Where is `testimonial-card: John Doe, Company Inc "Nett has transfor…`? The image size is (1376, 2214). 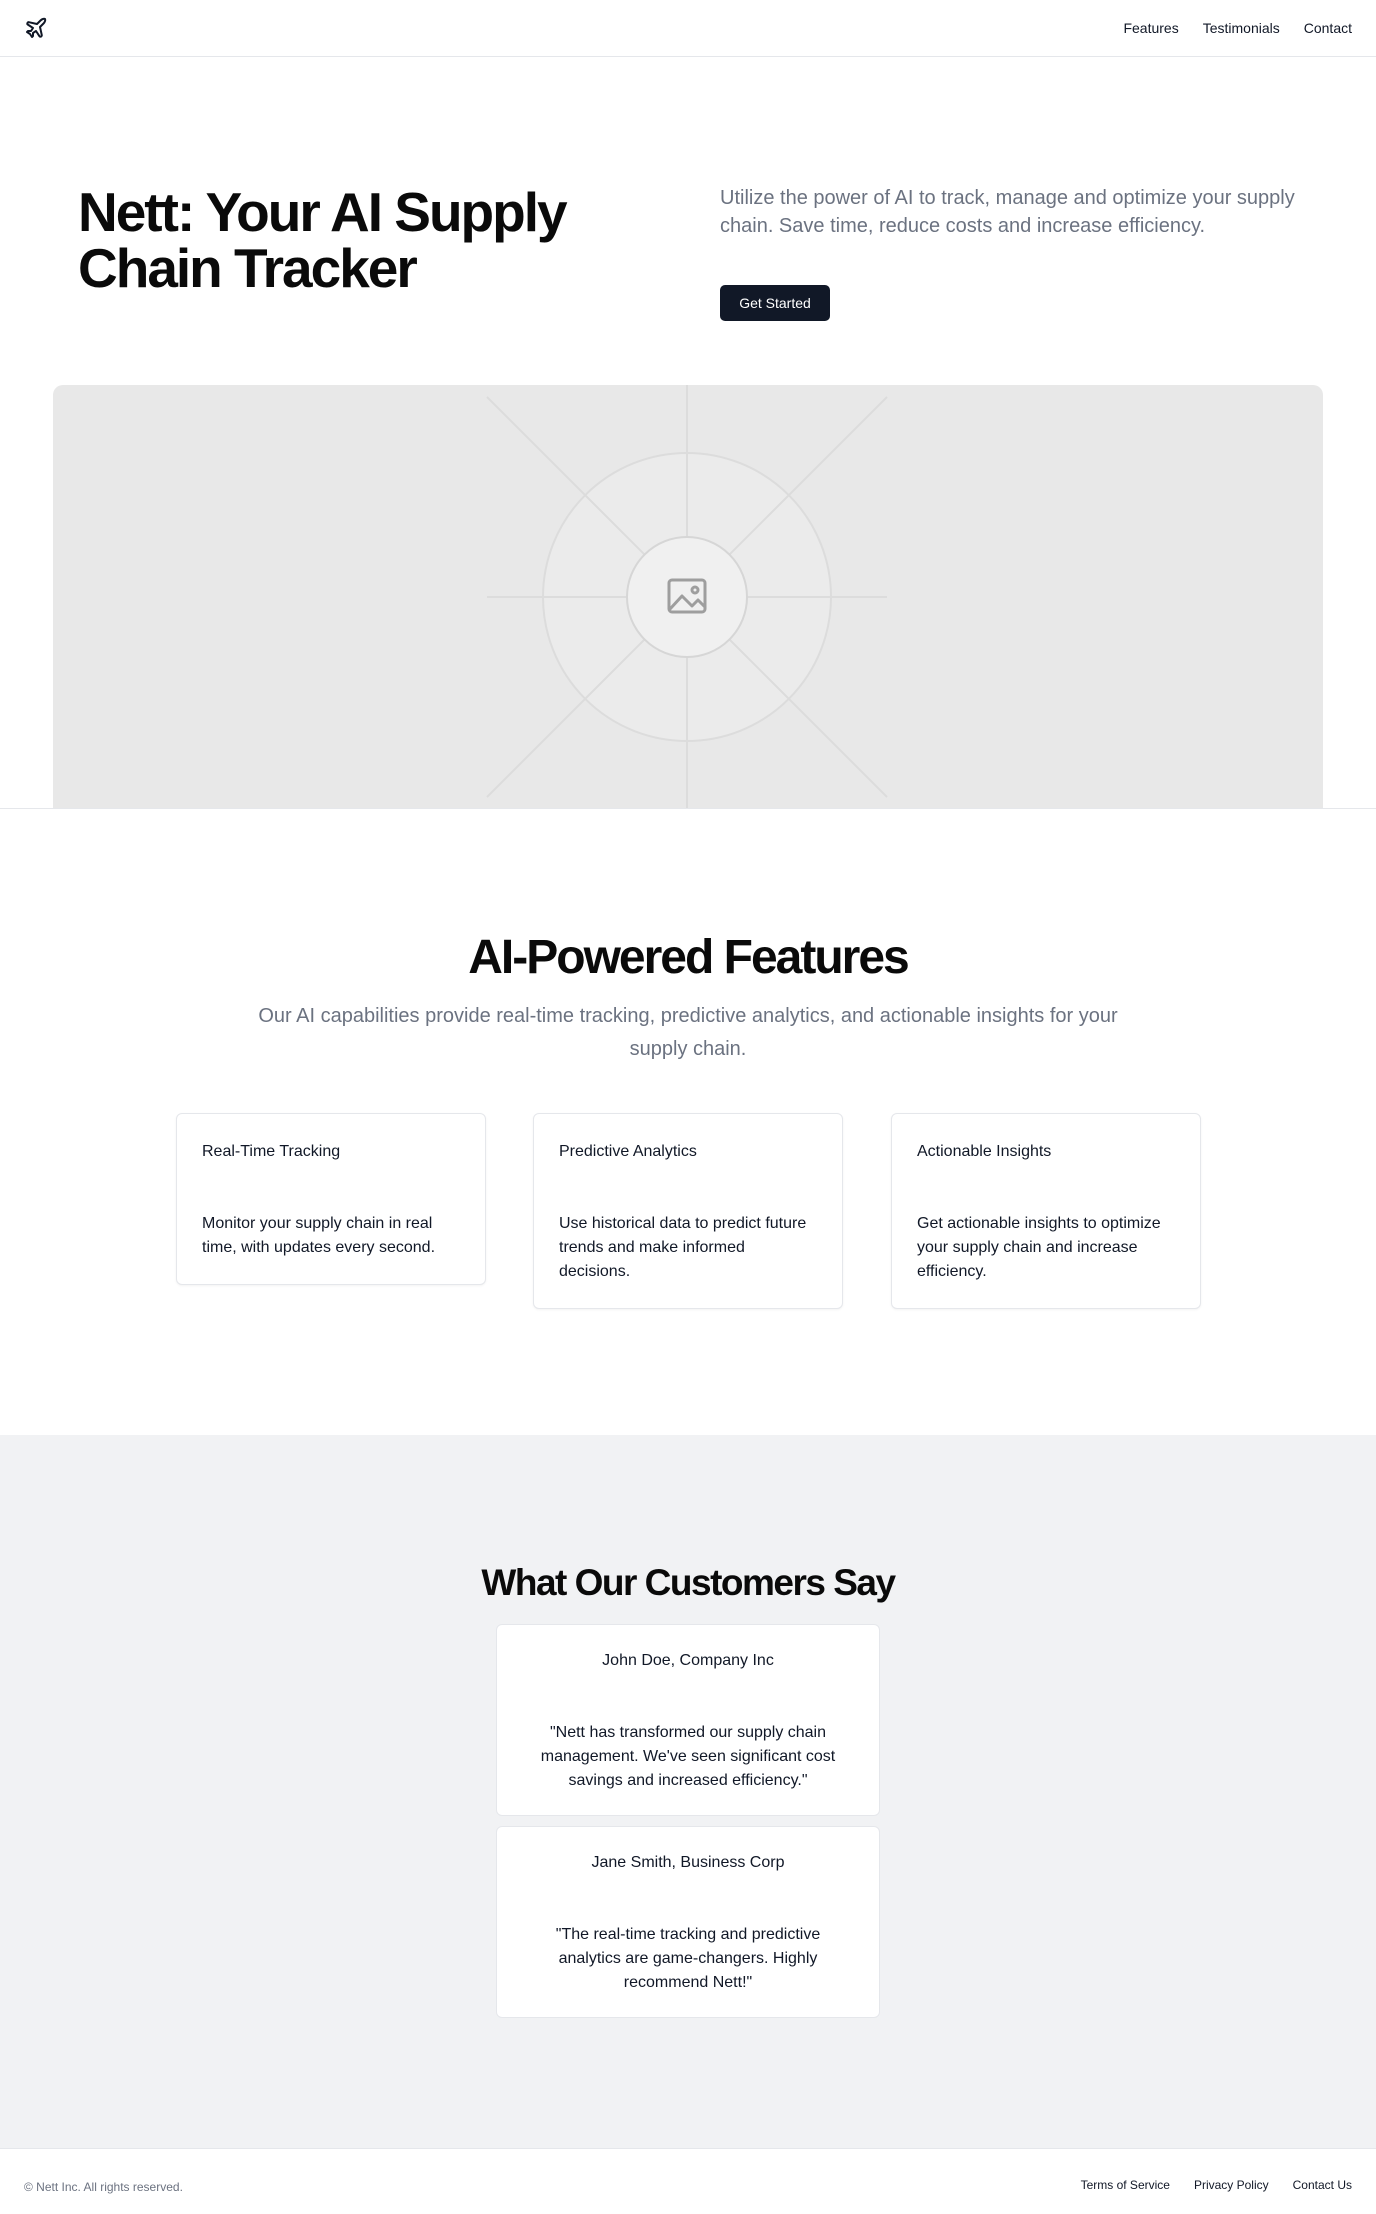
testimonial-card: John Doe, Company Inc "Nett has transfor… is located at coordinates (688, 1720).